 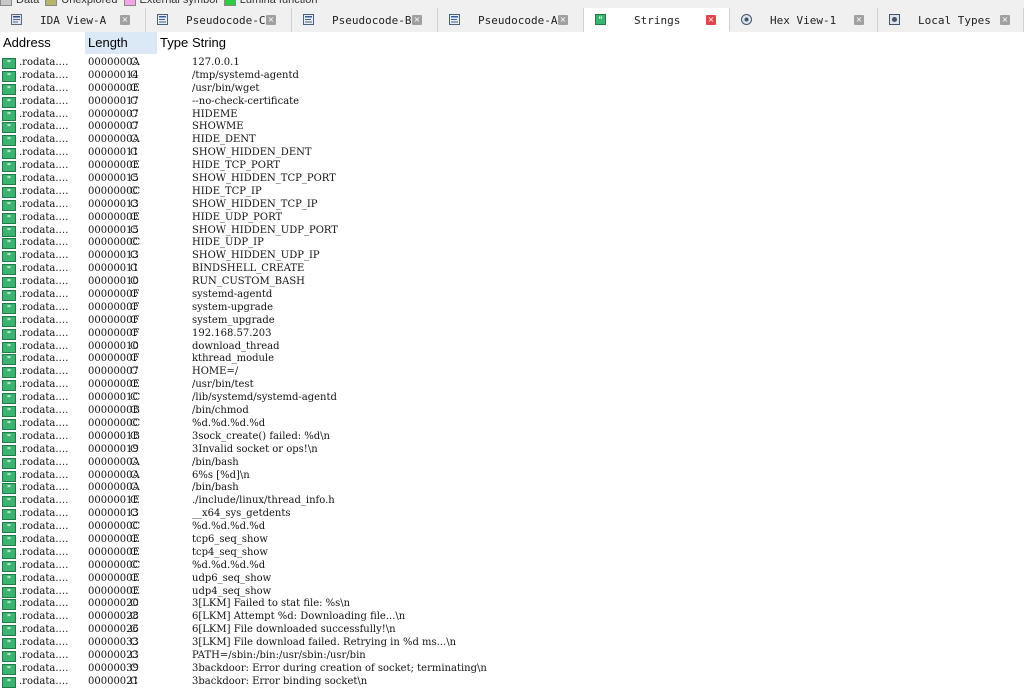 What do you see at coordinates (512, 127) in the screenshot?
I see `table-row: " .rodata.… 00000007 C SHOWME` at bounding box center [512, 127].